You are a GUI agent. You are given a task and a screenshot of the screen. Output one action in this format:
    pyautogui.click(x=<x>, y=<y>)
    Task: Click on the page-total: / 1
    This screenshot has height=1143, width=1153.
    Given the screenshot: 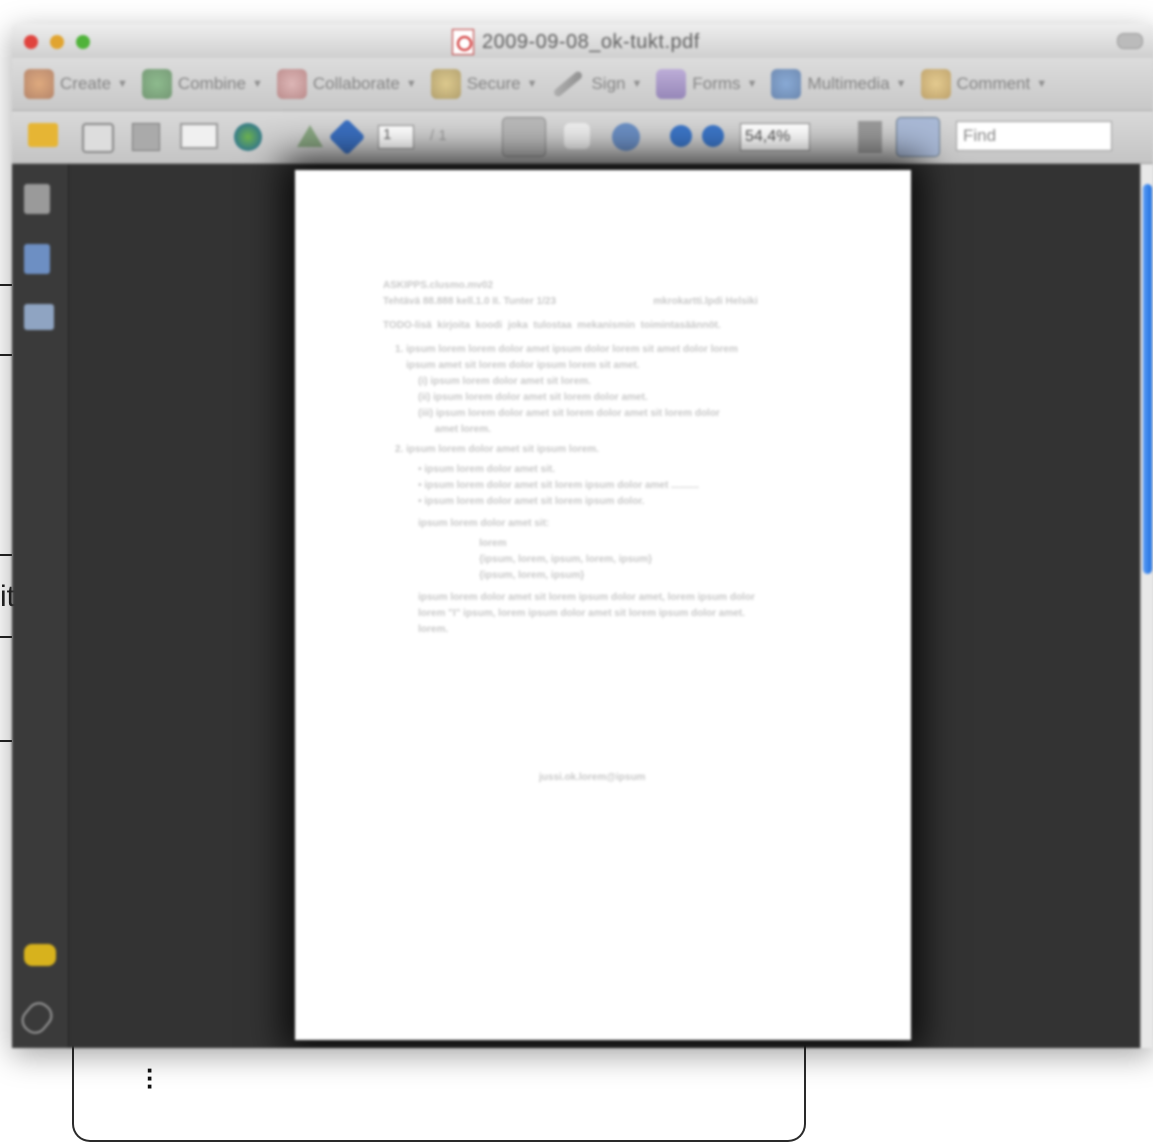 What is the action you would take?
    pyautogui.click(x=438, y=135)
    